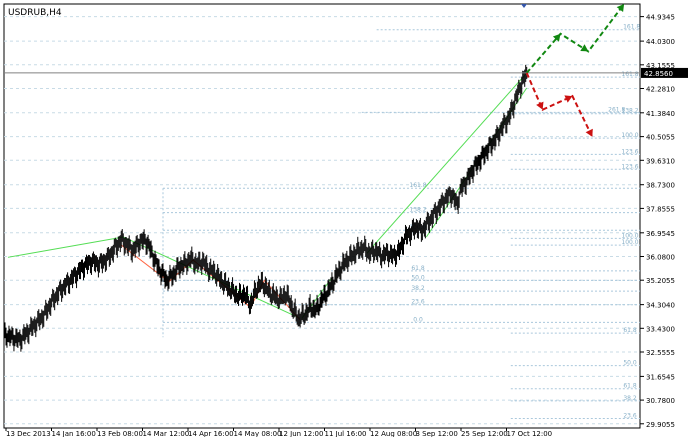  Describe the element at coordinates (301, 433) in the screenshot. I see `x-tick-label: 12 Jun 12:00` at that location.